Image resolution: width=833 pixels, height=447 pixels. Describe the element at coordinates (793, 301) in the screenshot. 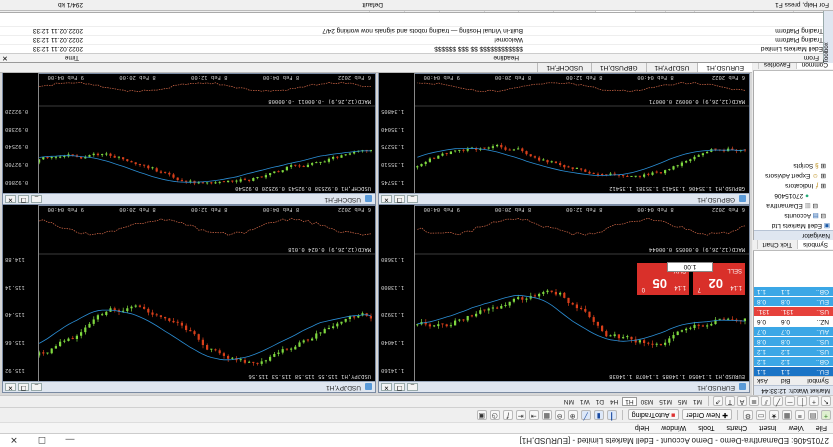

I see `market-watch-row: EU.. 0.8 0.8` at that location.